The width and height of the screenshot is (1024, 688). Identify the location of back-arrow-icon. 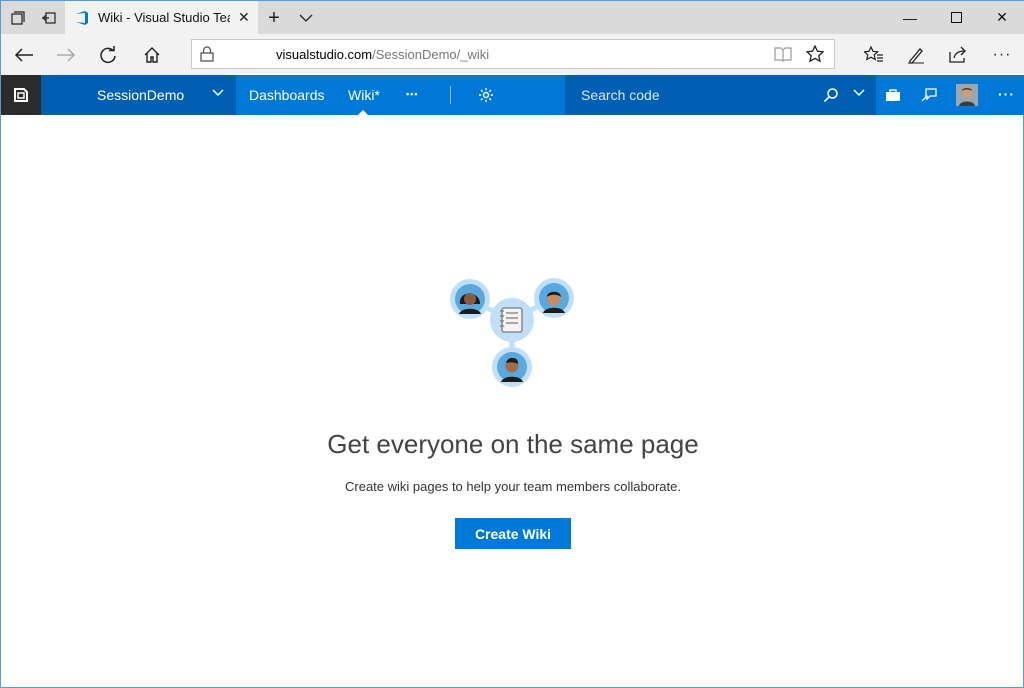
(24, 55).